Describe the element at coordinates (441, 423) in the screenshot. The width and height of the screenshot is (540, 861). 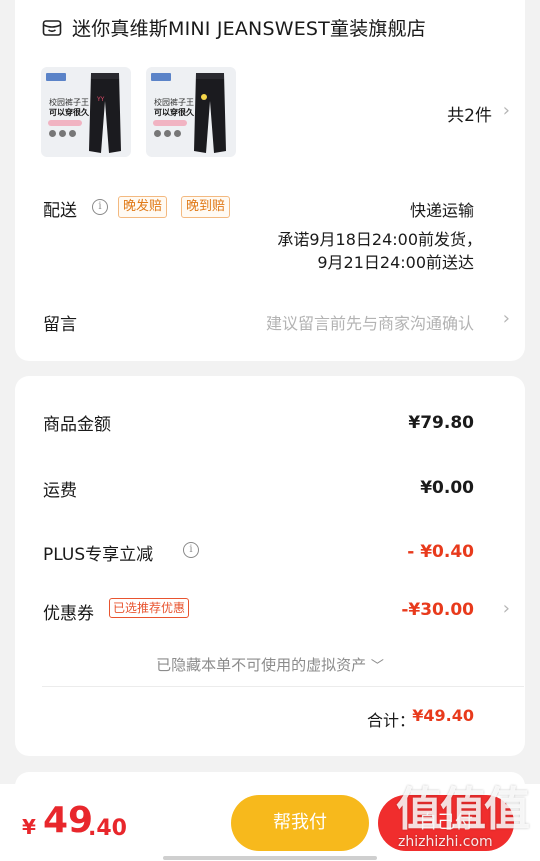
I see `goods-amount-value: ¥79.80` at that location.